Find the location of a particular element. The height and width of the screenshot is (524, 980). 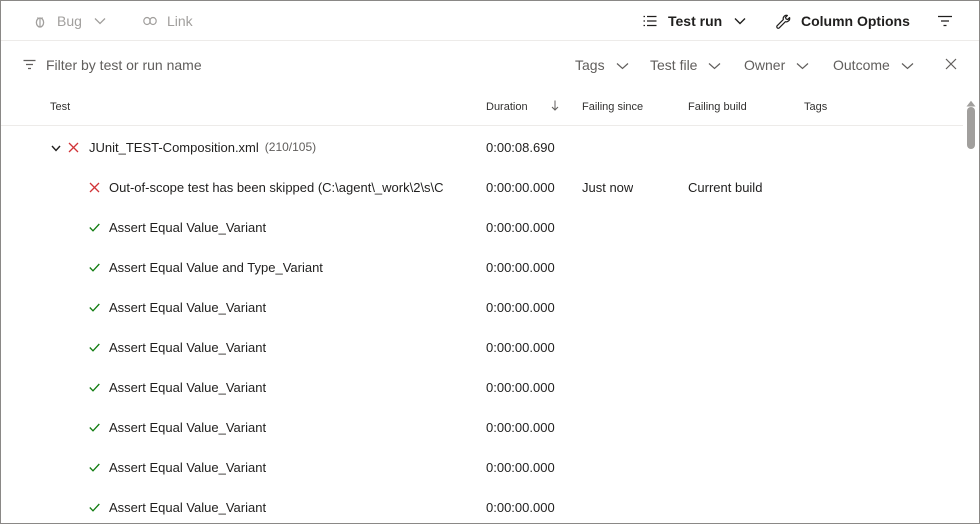

vertical-scrollbar is located at coordinates (971, 306).